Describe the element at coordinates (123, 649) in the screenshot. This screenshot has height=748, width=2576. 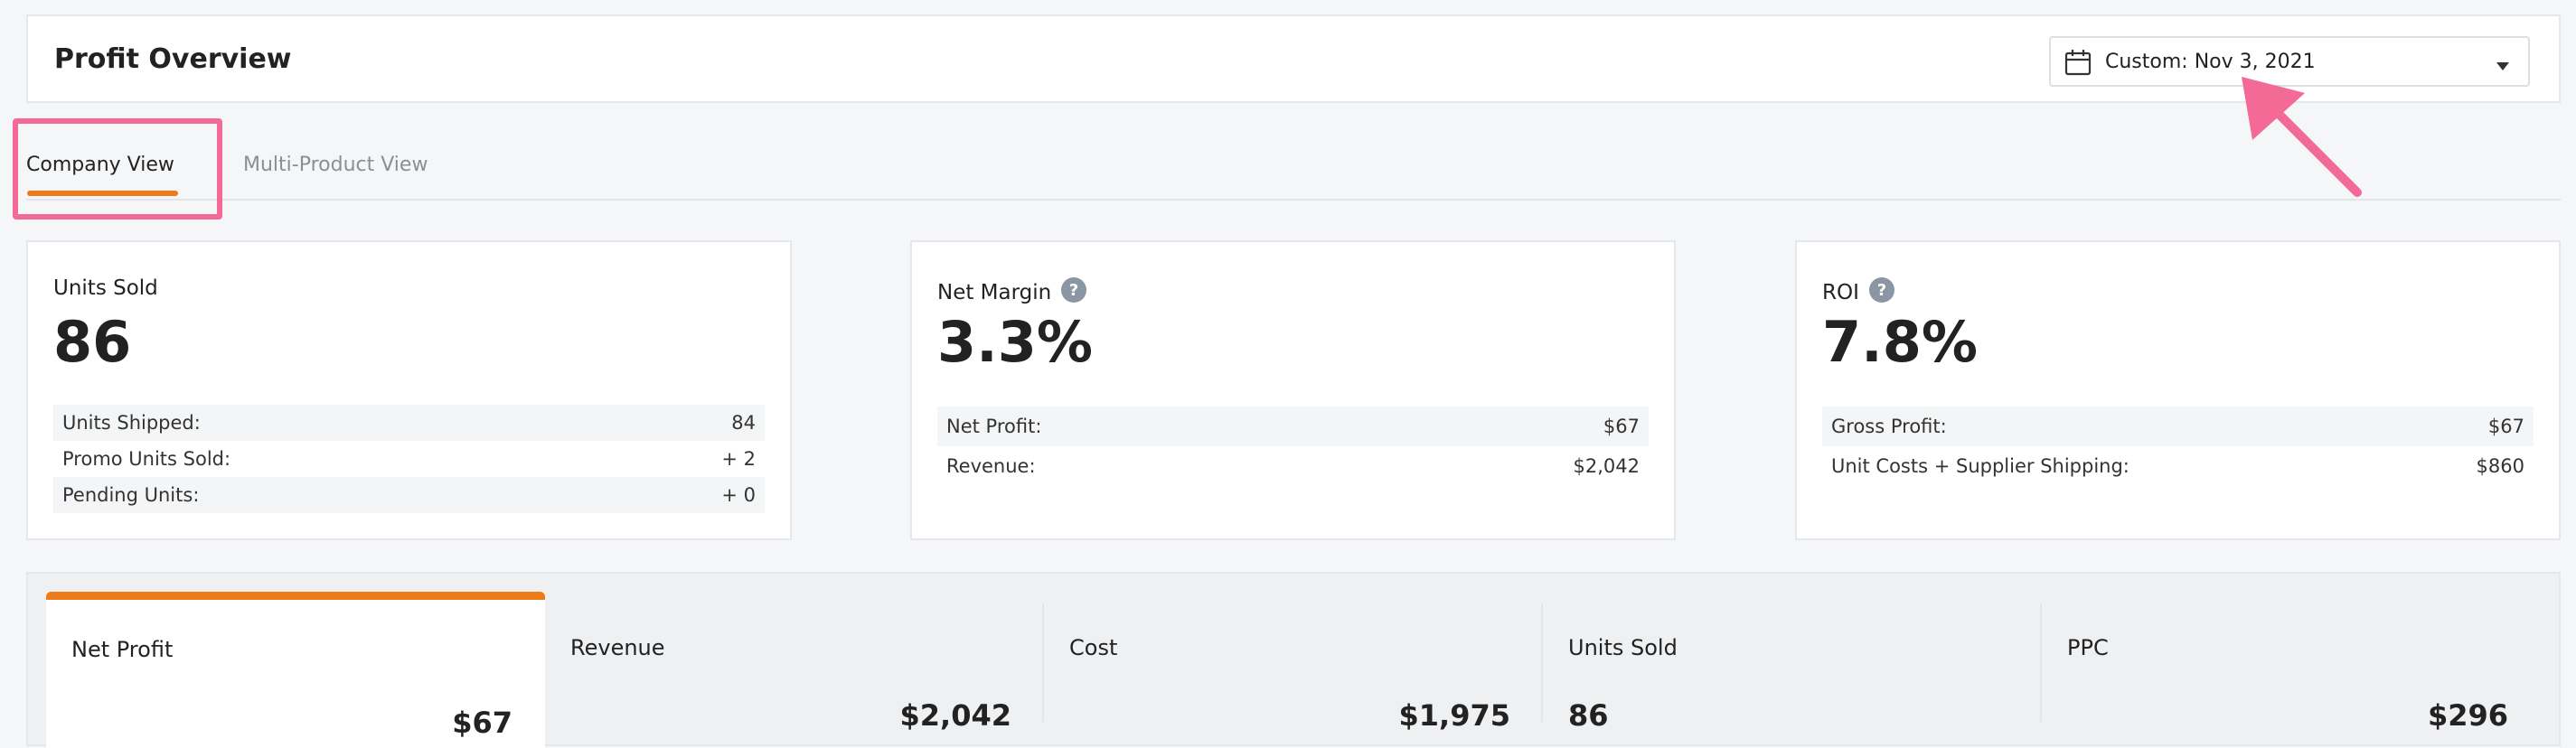
I see `summary-label: Net Profit` at that location.